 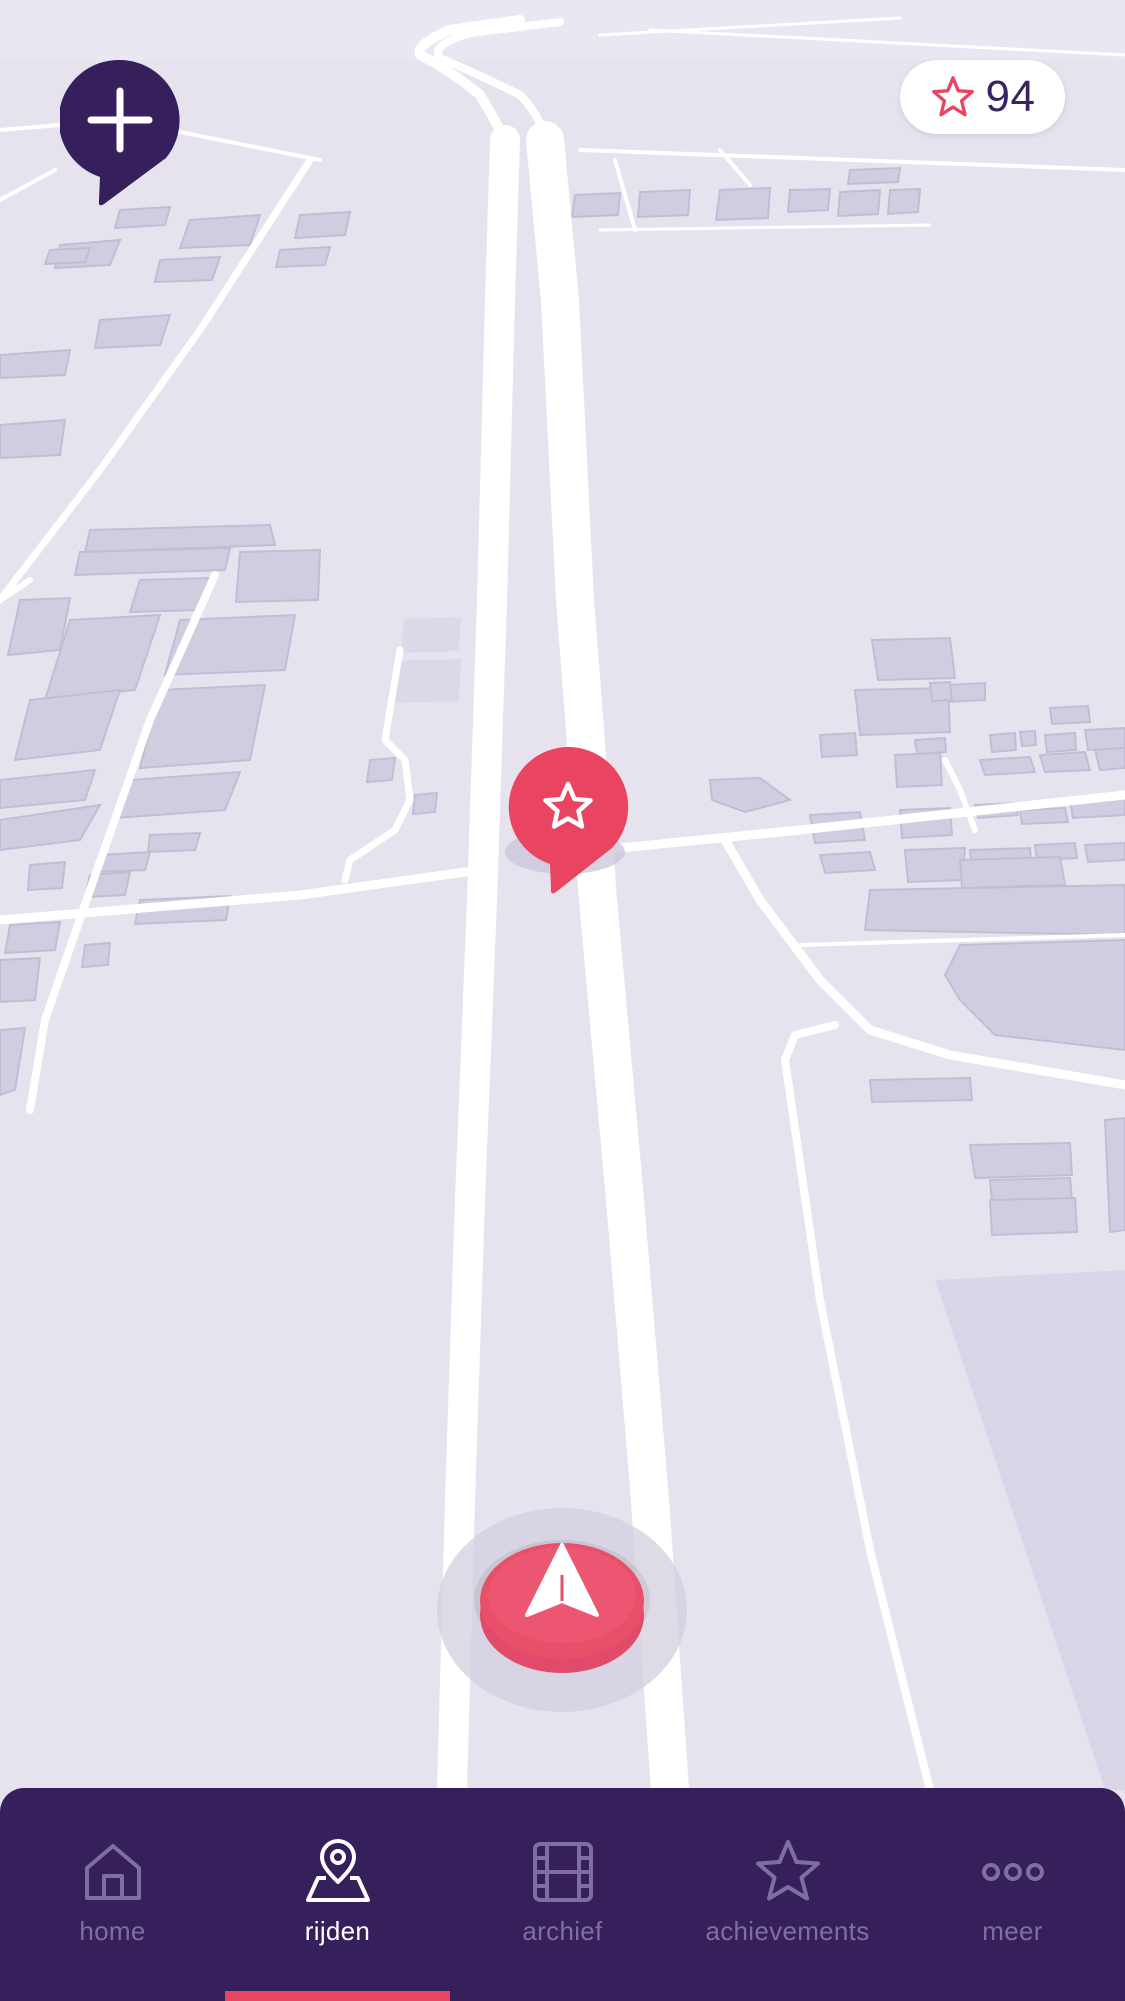 What do you see at coordinates (337, 1870) in the screenshot?
I see `map-pin-icon` at bounding box center [337, 1870].